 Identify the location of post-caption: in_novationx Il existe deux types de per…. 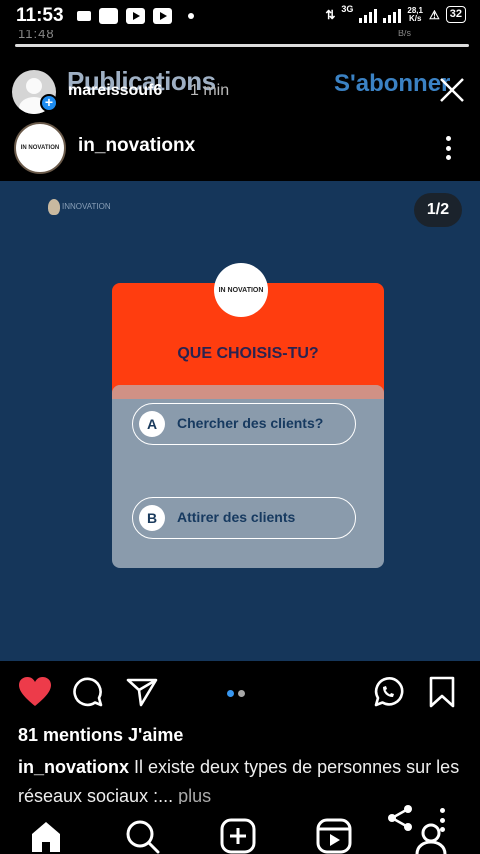
(243, 782).